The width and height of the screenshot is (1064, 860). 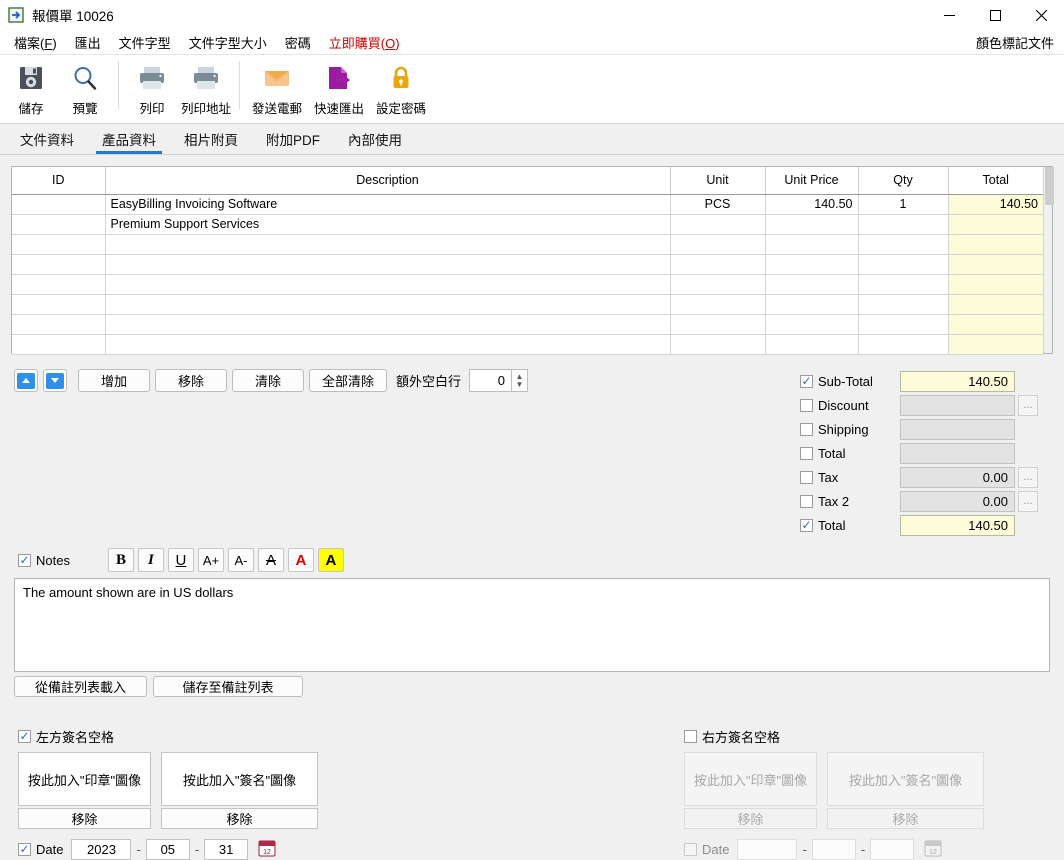 What do you see at coordinates (718, 204) in the screenshot?
I see `cell-unit: PCS` at bounding box center [718, 204].